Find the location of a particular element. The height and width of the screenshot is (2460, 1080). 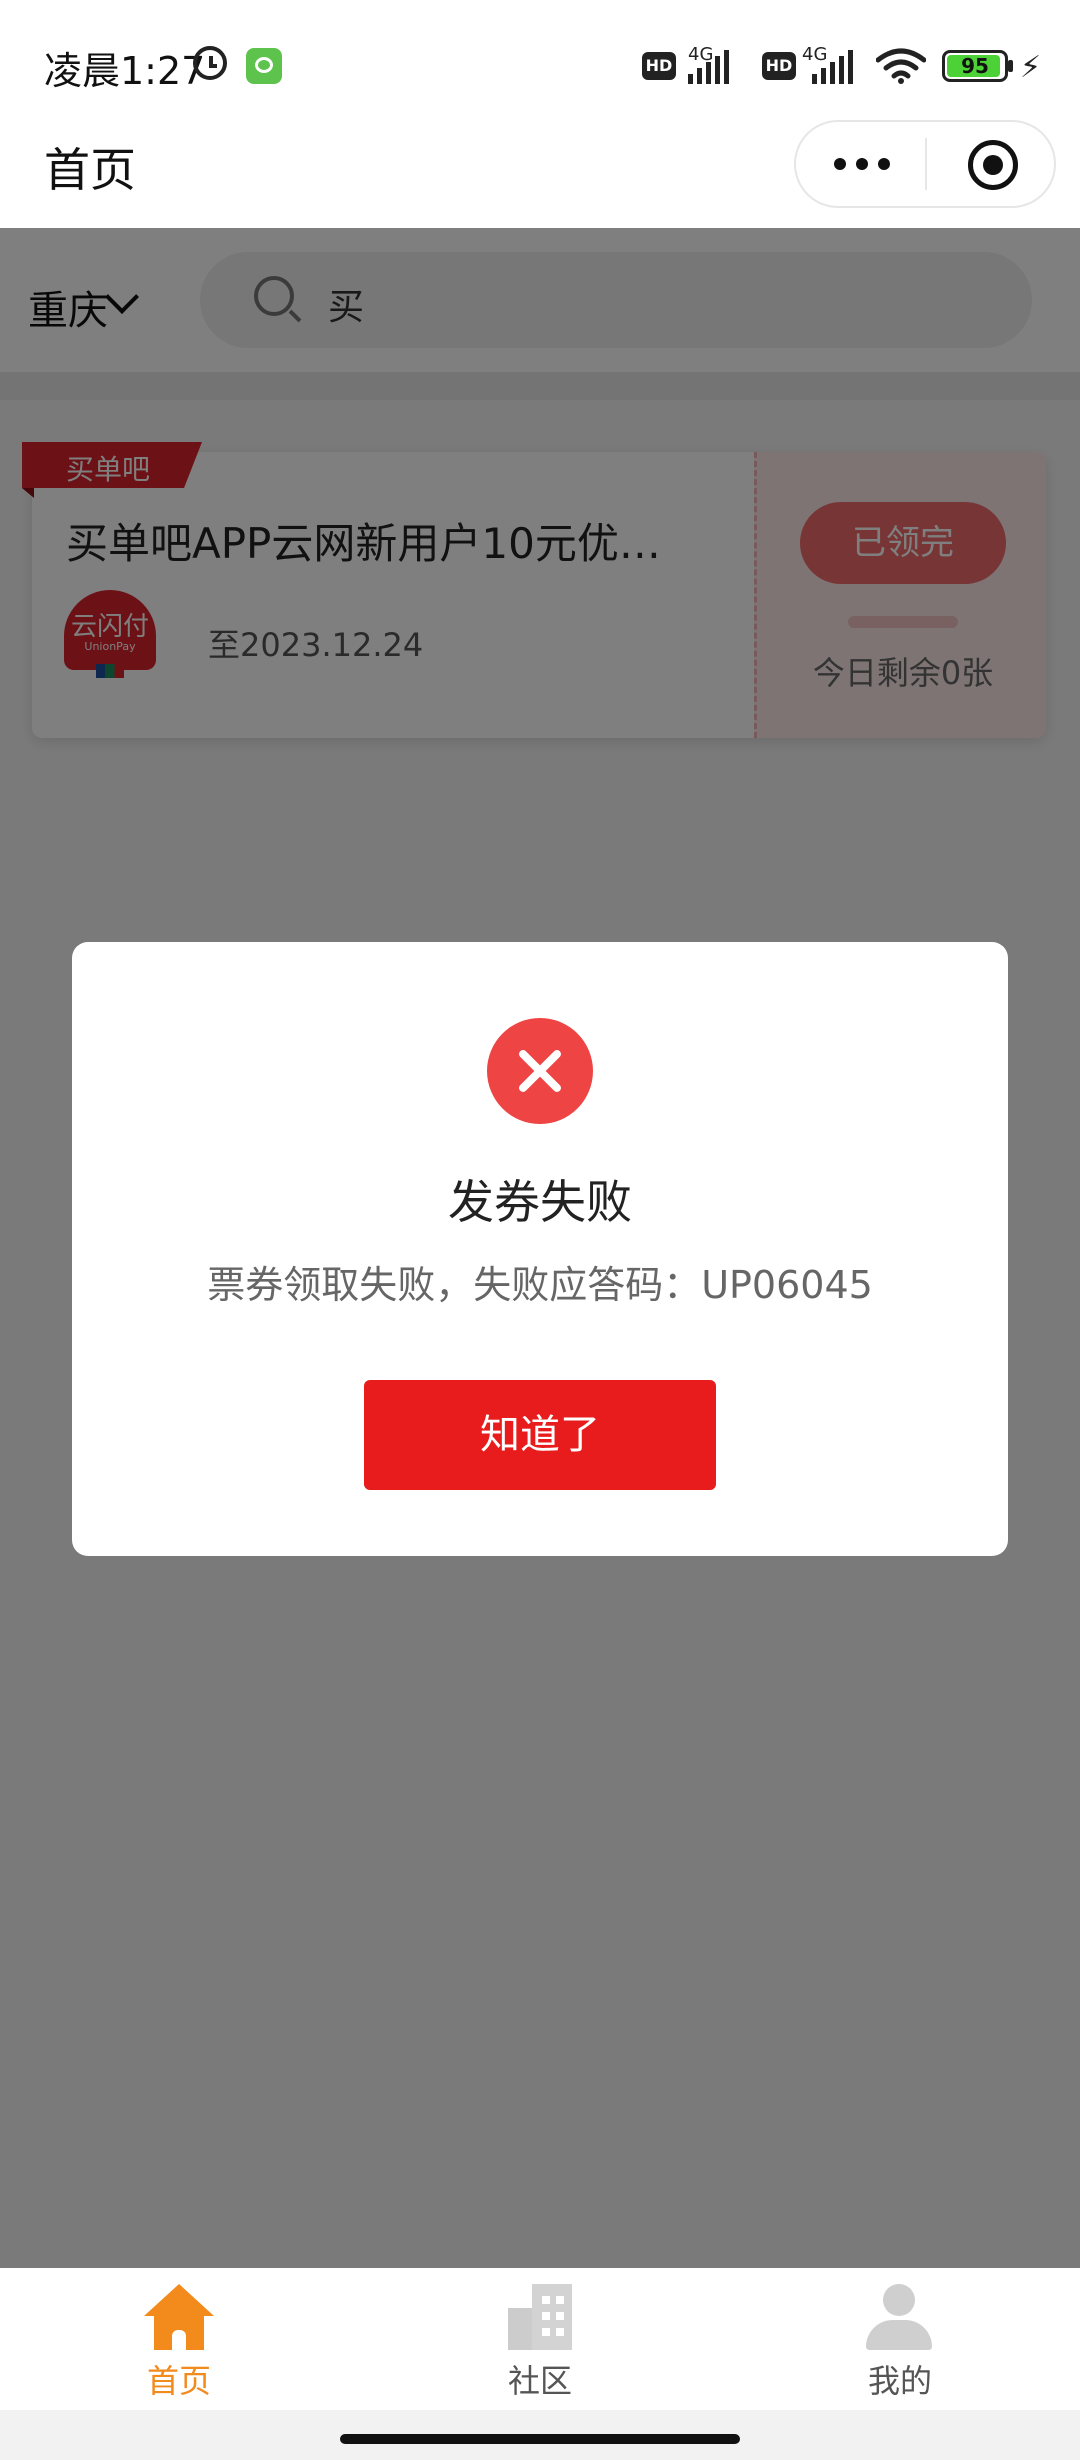

battery-level: 95 is located at coordinates (975, 66).